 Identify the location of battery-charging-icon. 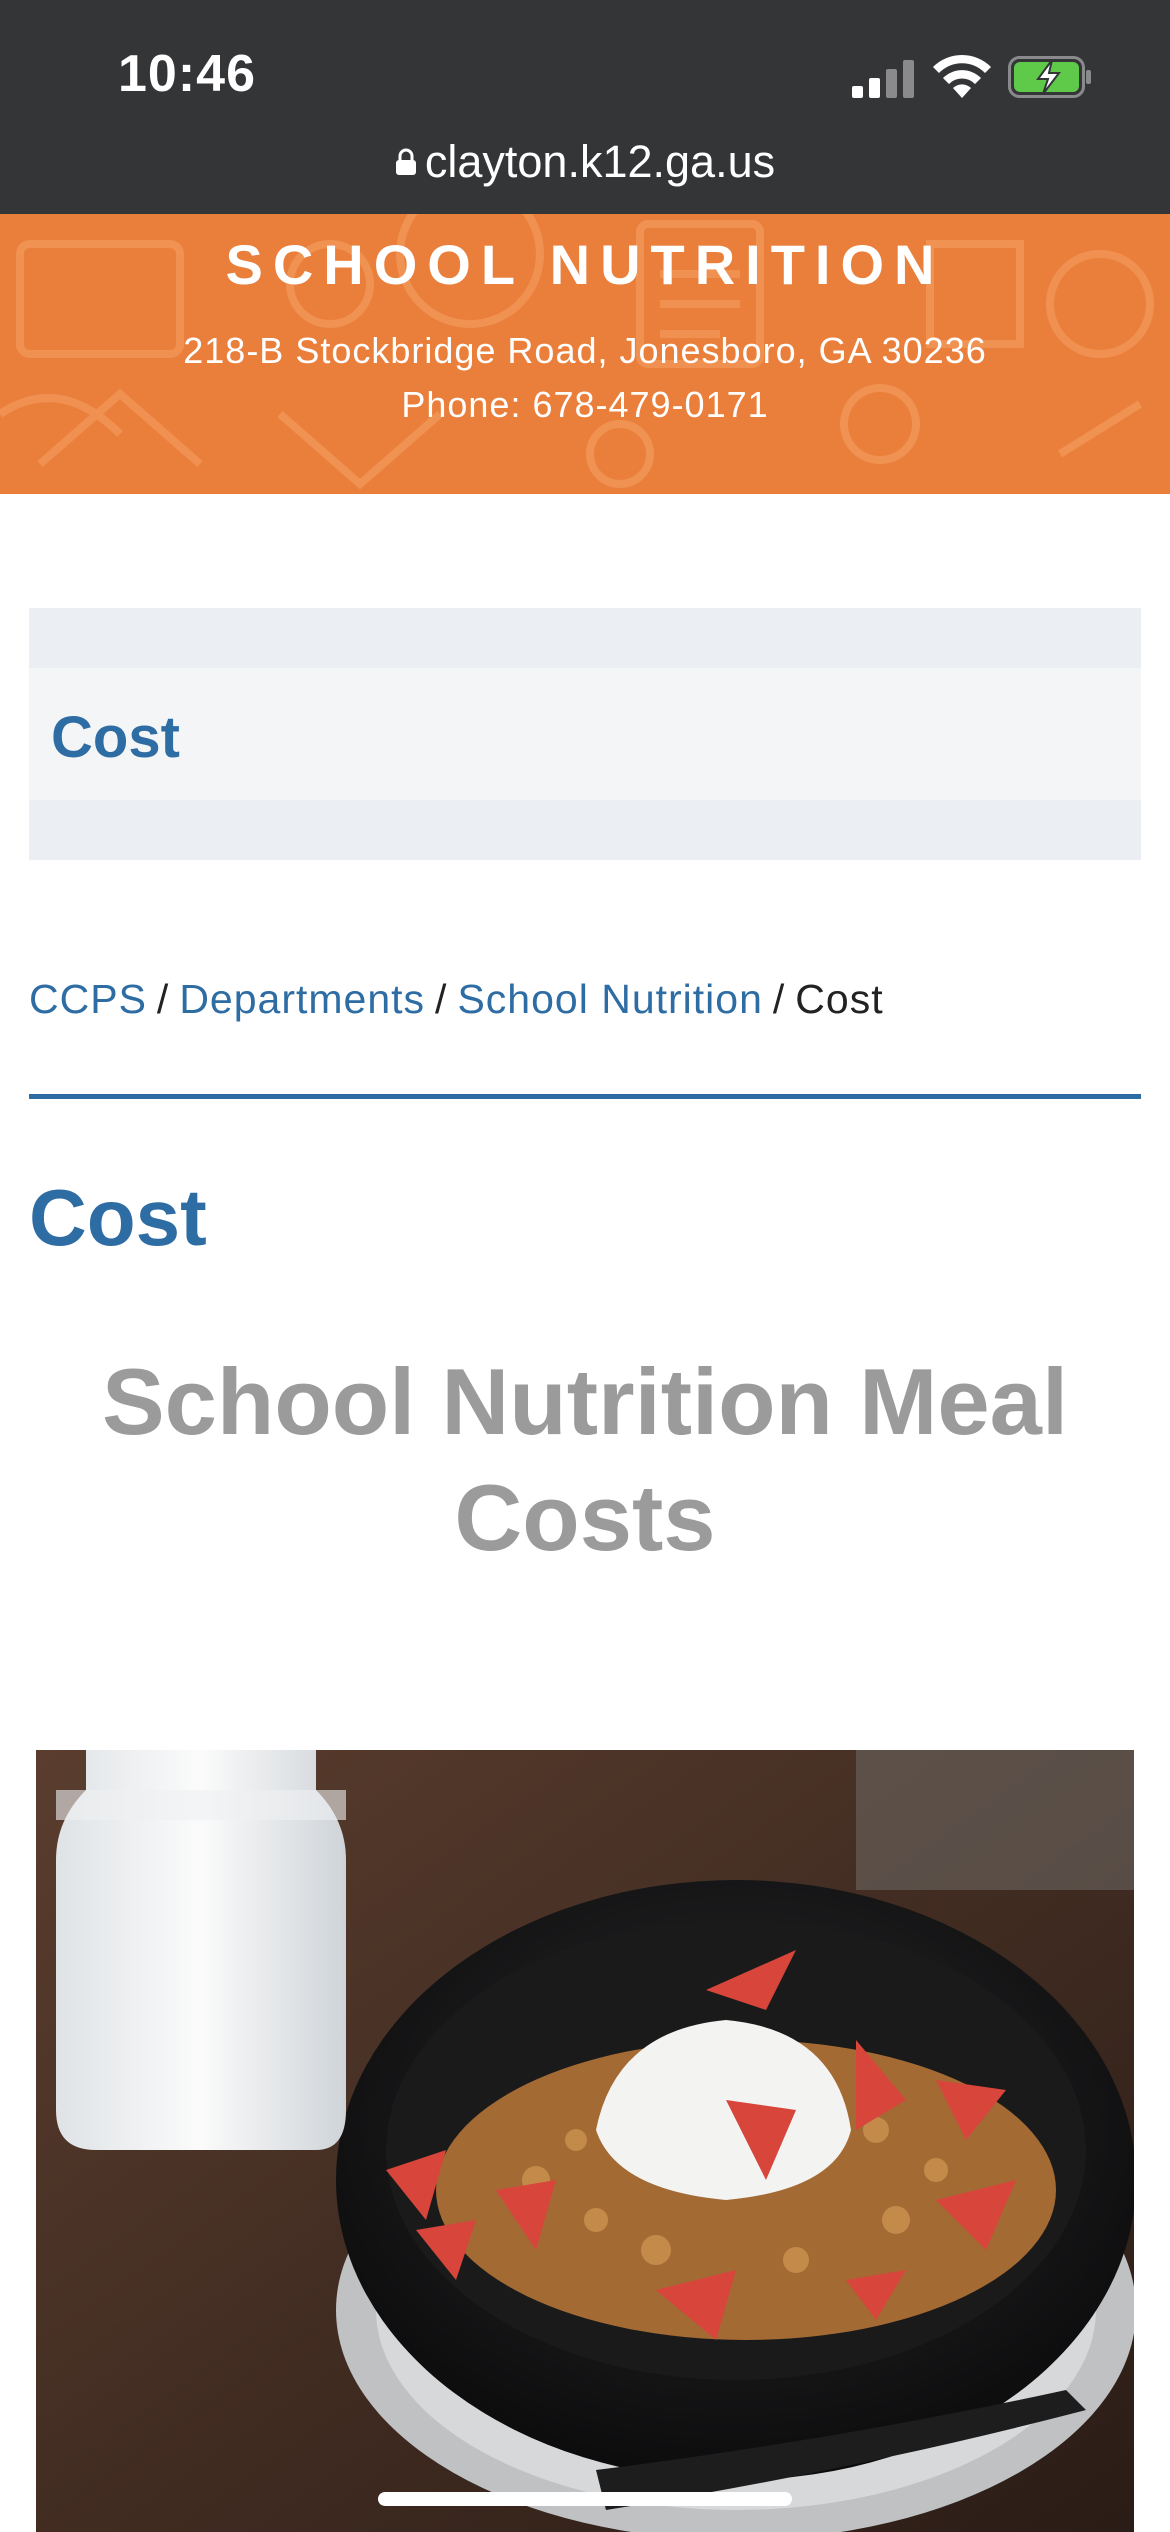
(1049, 77).